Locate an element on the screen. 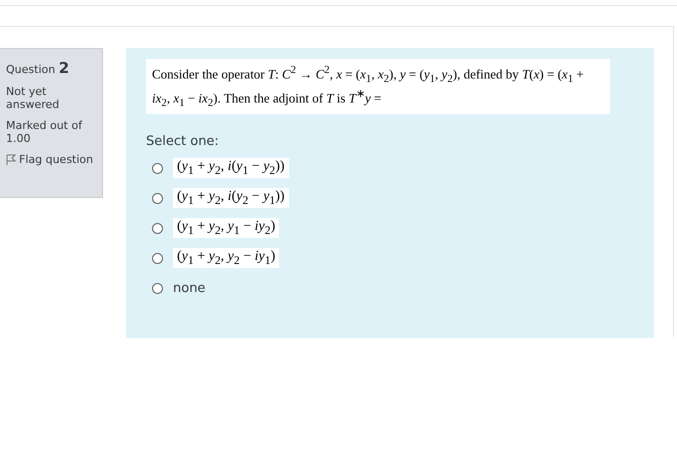 The image size is (677, 453). question-text: Consider the operator T: C$^{2}$ → C$^{2}$, x = (x$_{1}$, x$_{2}$), y = (y$_{1}$, y$_{2}$), defined by T(x) = (x$_{1}$ + ix$_{2}$, x$_{1}$ − ix$_{2}$). Then the adjoint of T is T$^{∗}$y = is located at coordinates (378, 86).